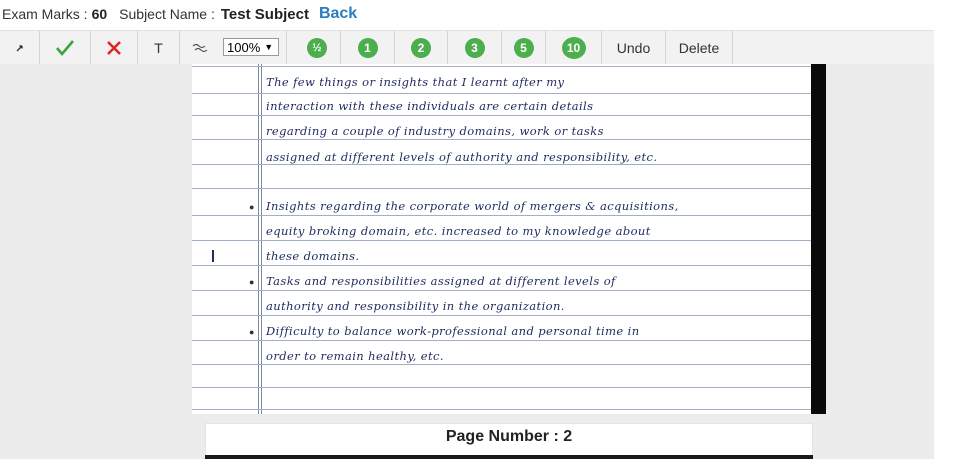 This screenshot has width=970, height=459. I want to click on undo-button: Undo, so click(634, 47).